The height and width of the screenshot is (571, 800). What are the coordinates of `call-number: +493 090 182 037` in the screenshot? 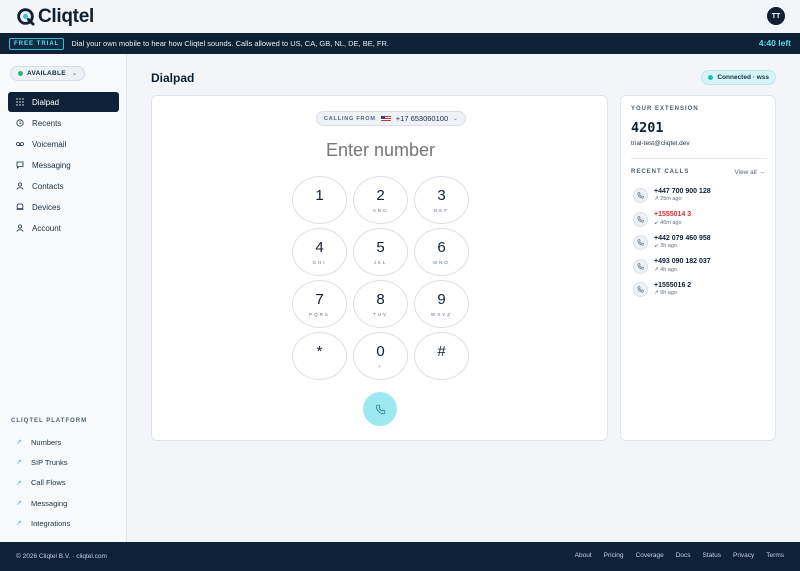 It's located at (682, 262).